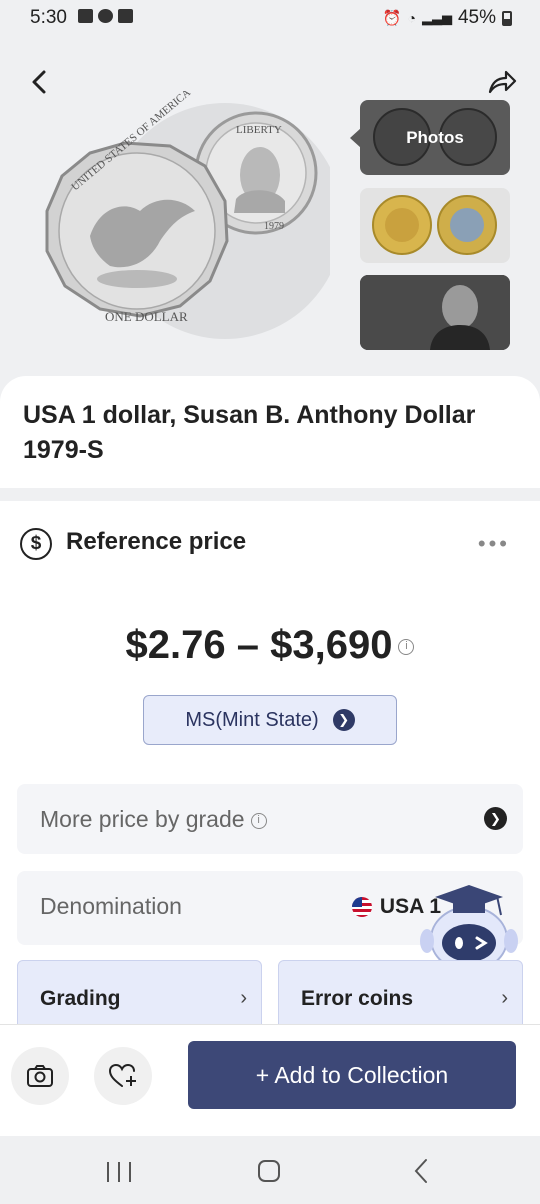 Image resolution: width=540 pixels, height=1204 pixels. Describe the element at coordinates (352, 1075) in the screenshot. I see `add-to-collection-button: + Add to Collection` at that location.